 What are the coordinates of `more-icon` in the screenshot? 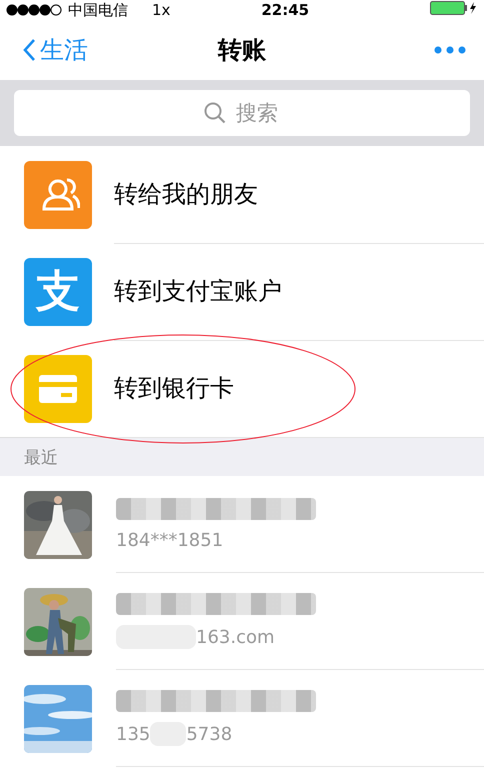 It's located at (450, 50).